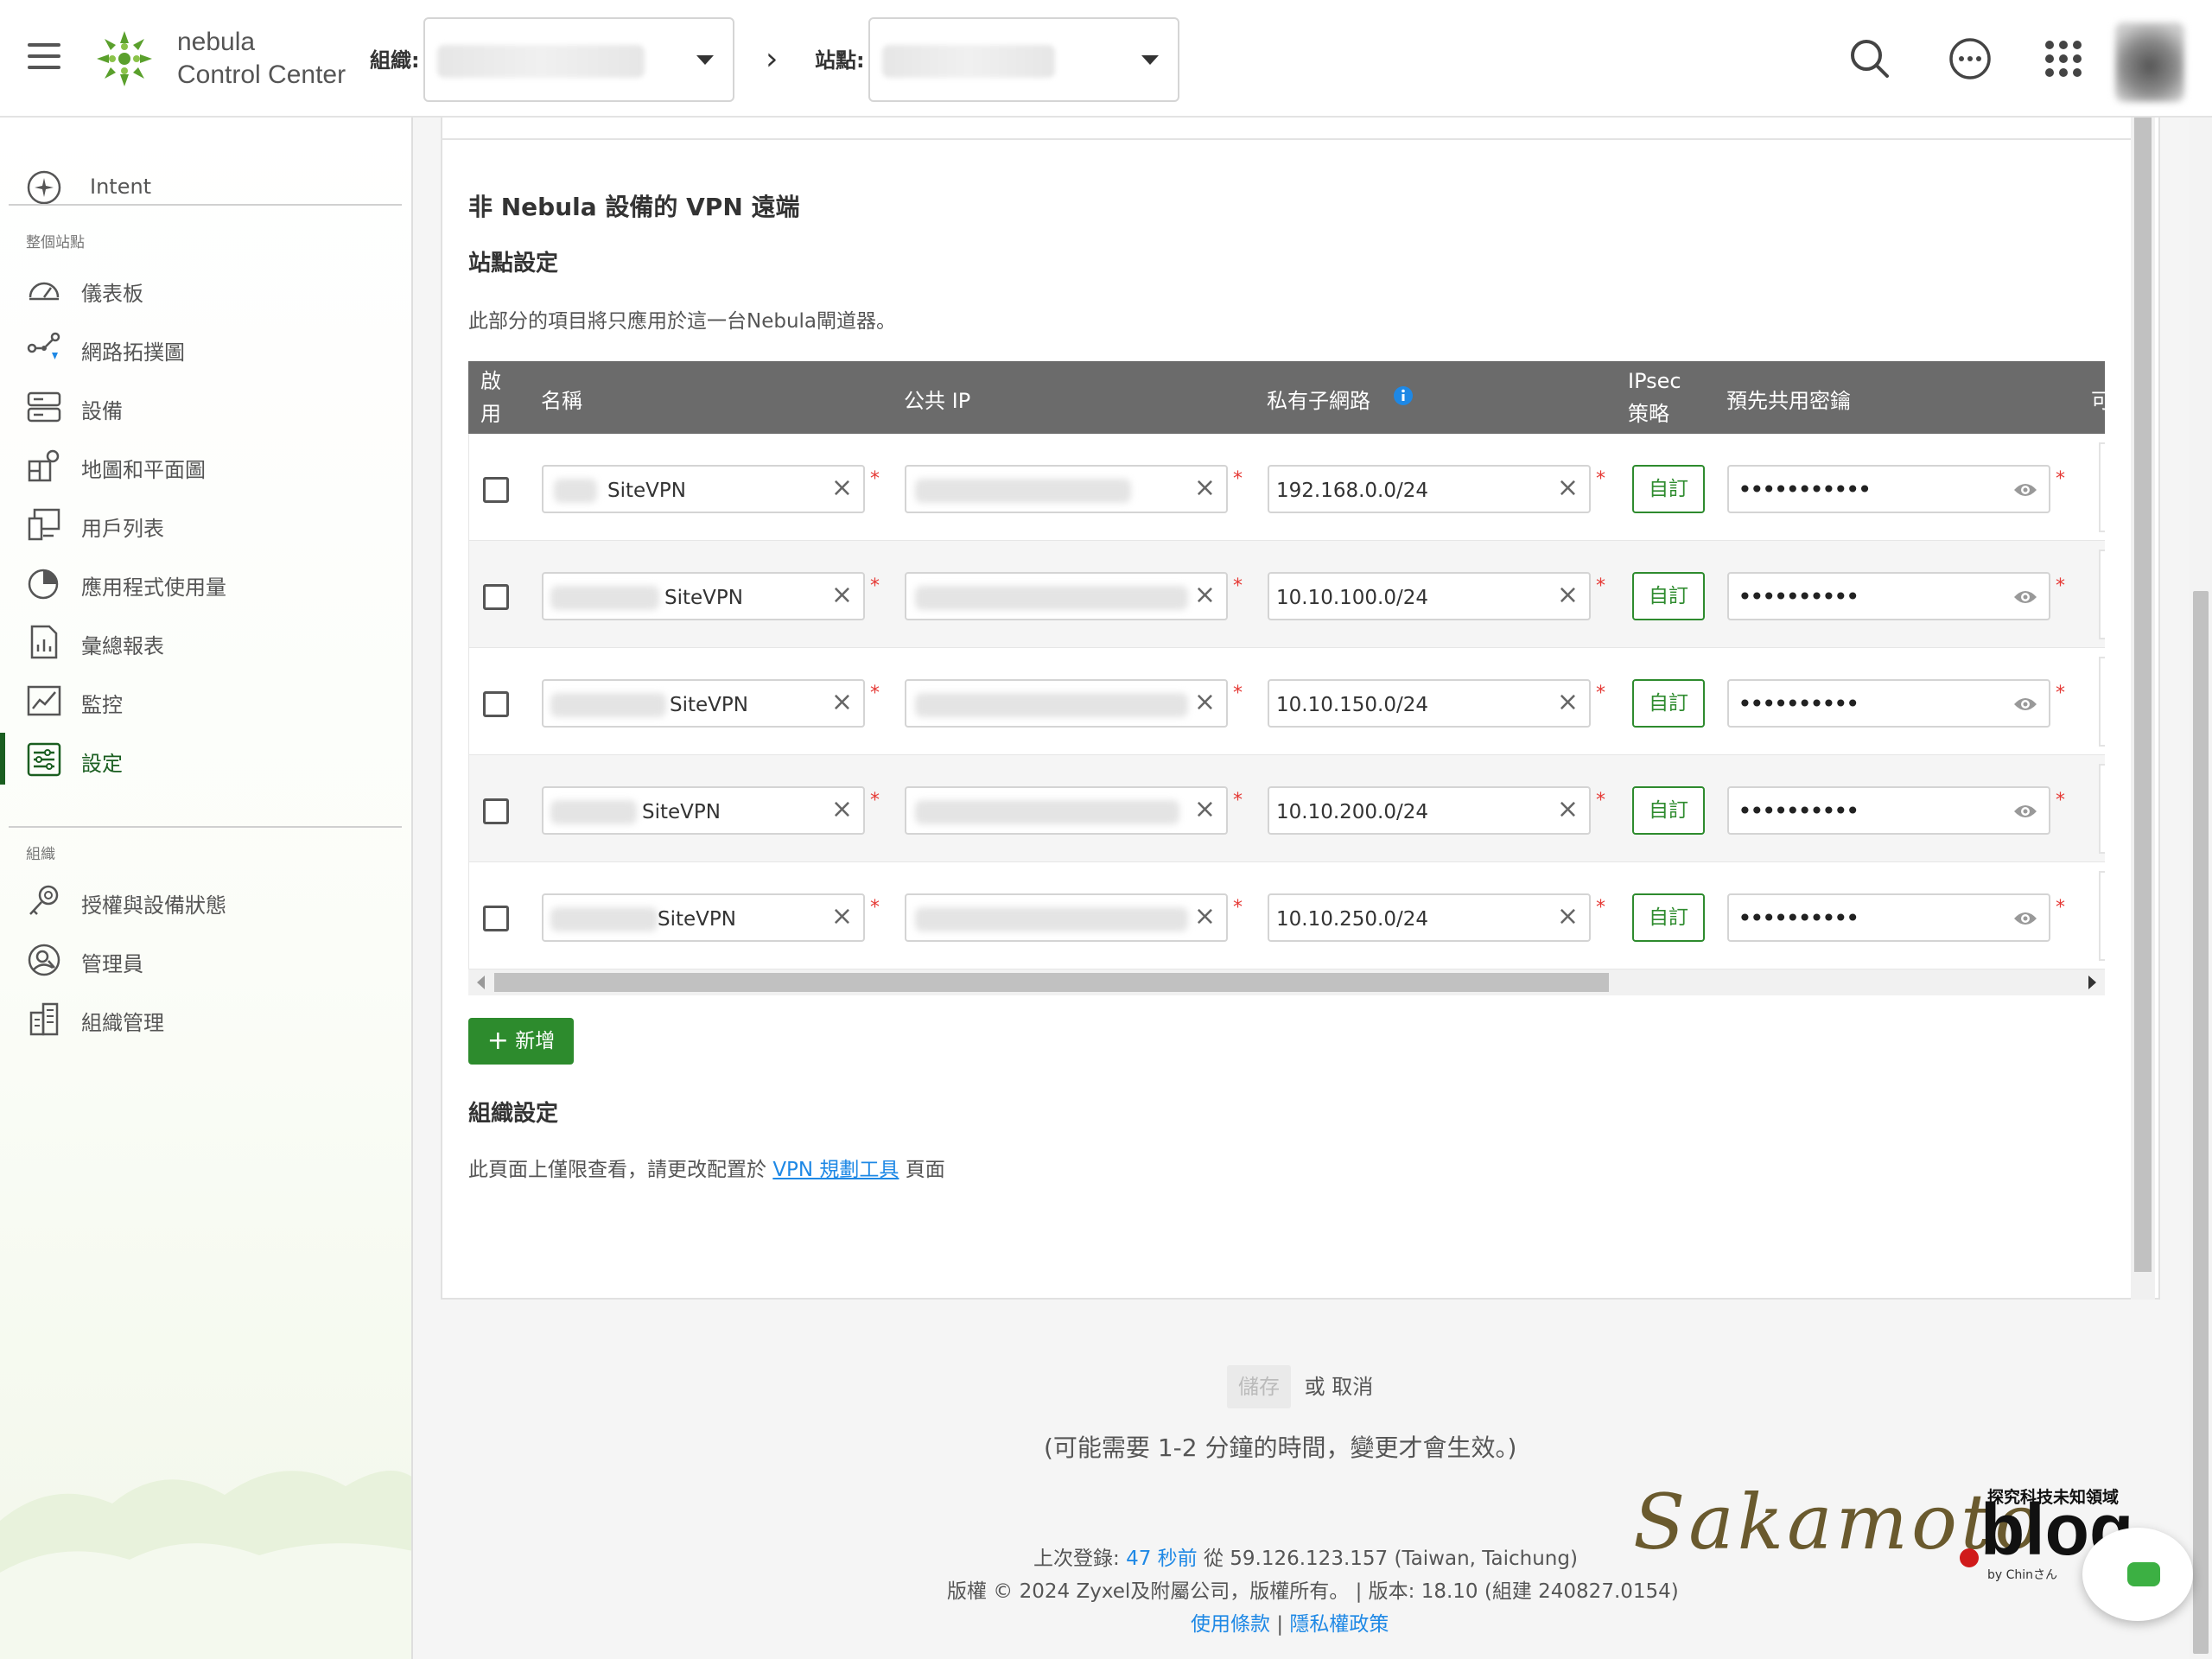 This screenshot has width=2212, height=1659. I want to click on cancel-link: 或 取消, so click(1339, 1387).